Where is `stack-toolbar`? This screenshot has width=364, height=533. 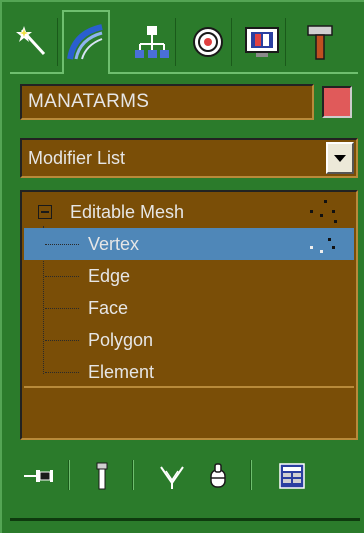 stack-toolbar is located at coordinates (189, 476).